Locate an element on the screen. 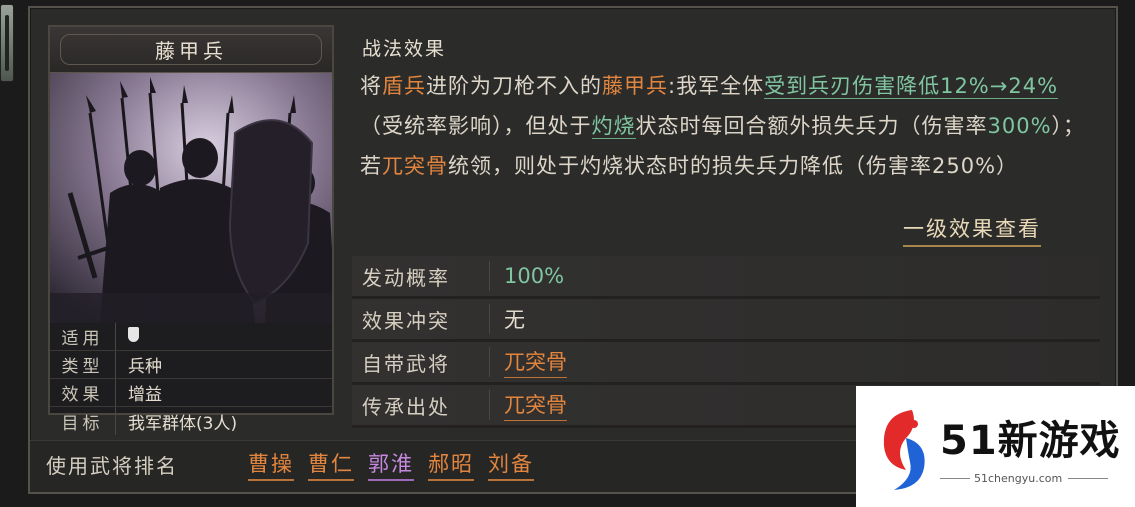 Image resolution: width=1135 pixels, height=507 pixels. attr-value is located at coordinates (127, 336).